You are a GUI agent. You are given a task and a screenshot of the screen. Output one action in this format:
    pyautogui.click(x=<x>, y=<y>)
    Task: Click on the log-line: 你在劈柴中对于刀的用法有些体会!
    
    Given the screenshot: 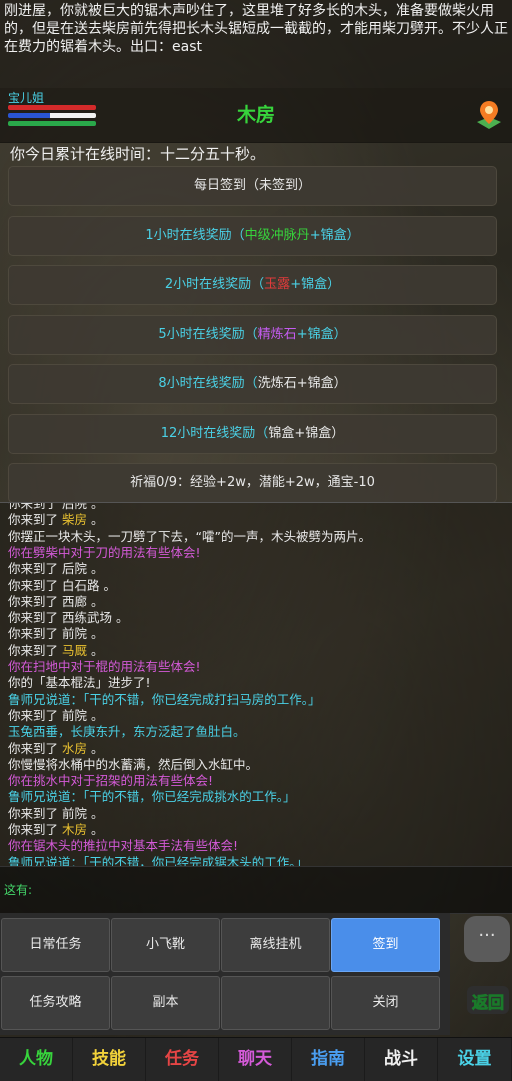 What is the action you would take?
    pyautogui.click(x=104, y=553)
    